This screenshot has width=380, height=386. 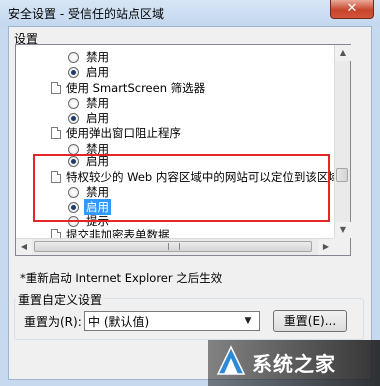 What do you see at coordinates (196, 133) in the screenshot?
I see `settings-group-header: 使用弹出窗口阻止程序` at bounding box center [196, 133].